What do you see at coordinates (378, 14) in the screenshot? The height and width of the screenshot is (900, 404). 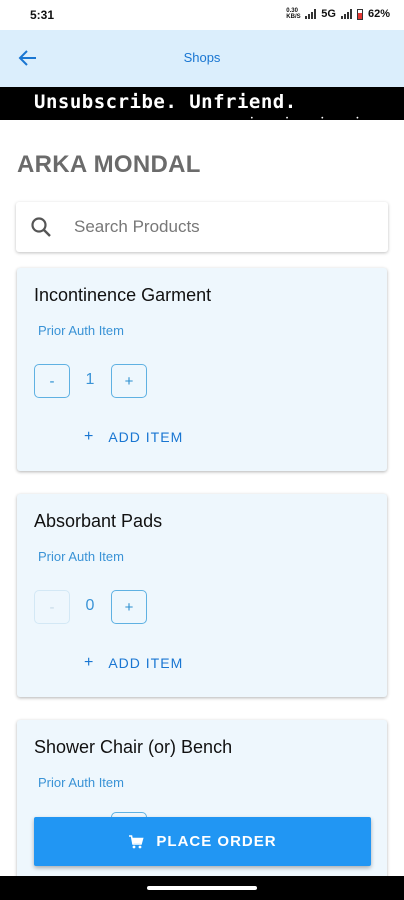 I see `battery-level: 62%` at bounding box center [378, 14].